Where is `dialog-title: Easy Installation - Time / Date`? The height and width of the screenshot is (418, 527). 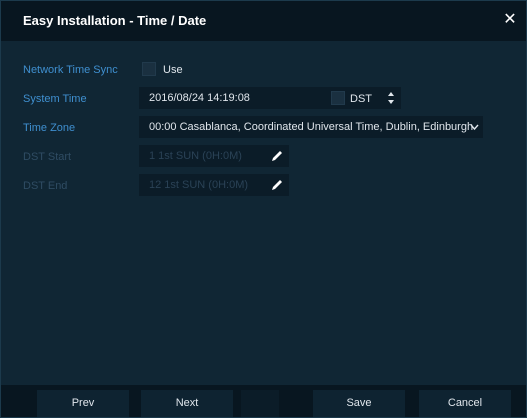
dialog-title: Easy Installation - Time / Date is located at coordinates (115, 20).